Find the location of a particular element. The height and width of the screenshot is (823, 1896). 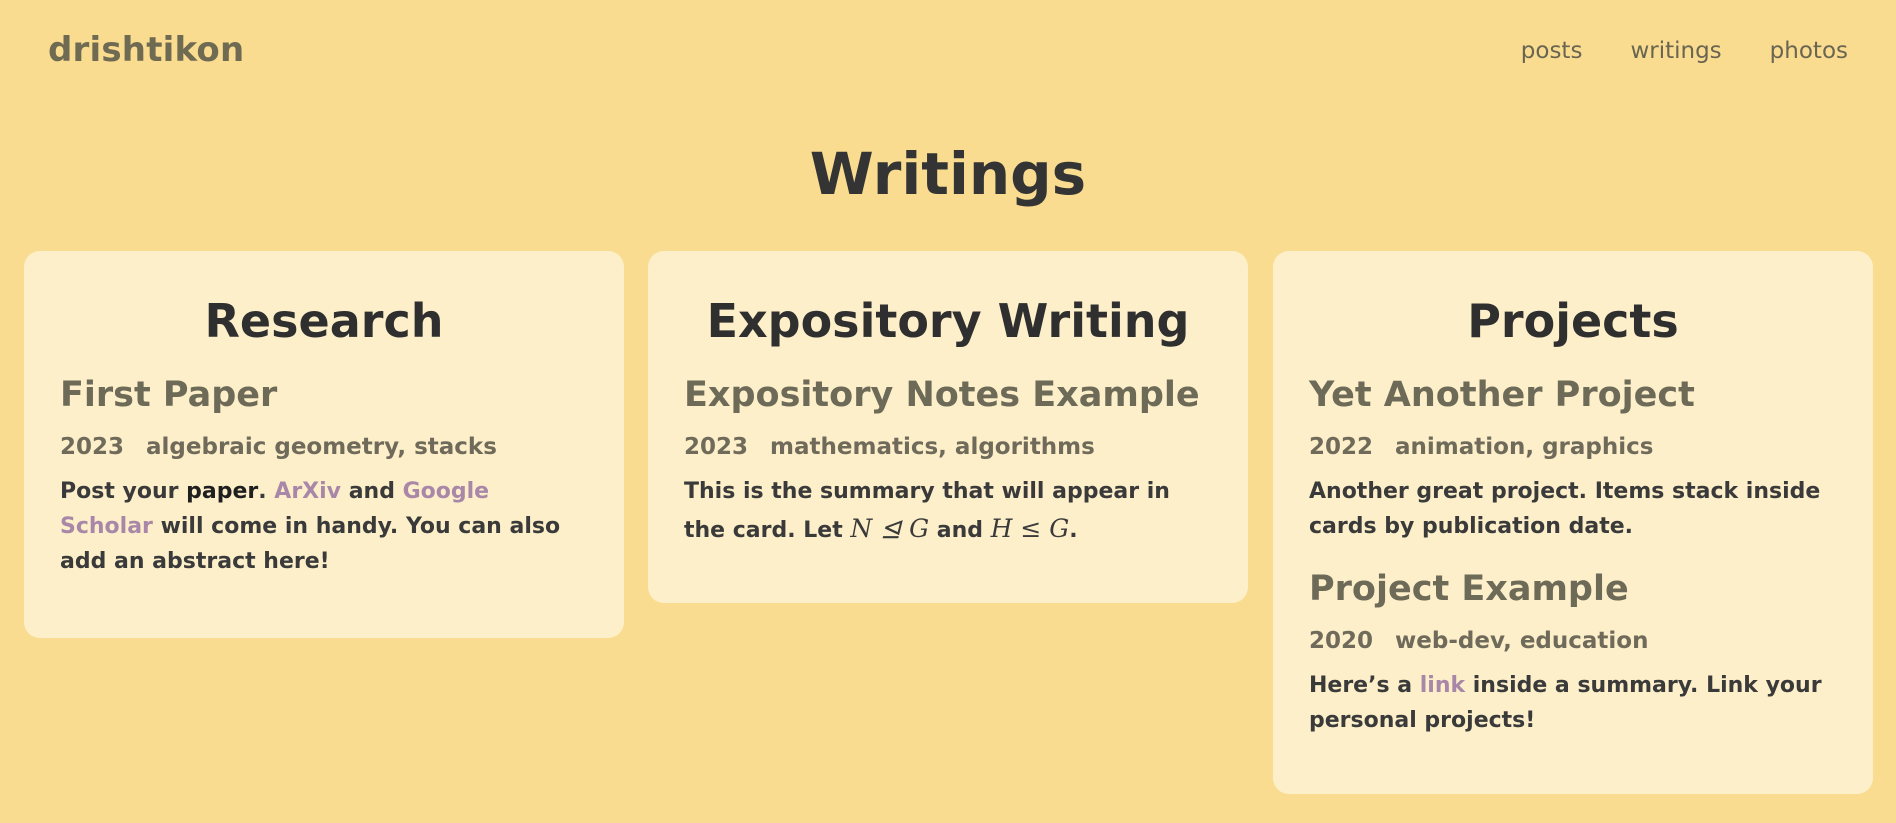

entry-tags: mathematics, algorithms is located at coordinates (932, 446).